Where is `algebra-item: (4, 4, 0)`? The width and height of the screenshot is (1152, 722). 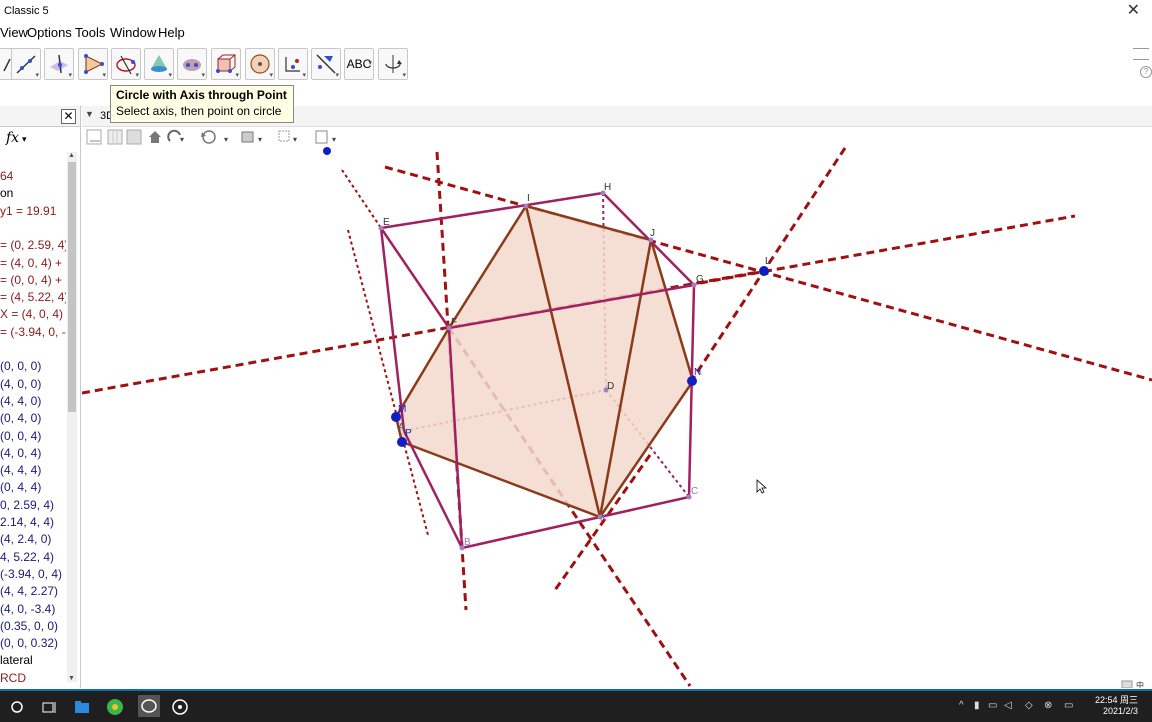
algebra-item: (4, 4, 0) is located at coordinates (33, 402).